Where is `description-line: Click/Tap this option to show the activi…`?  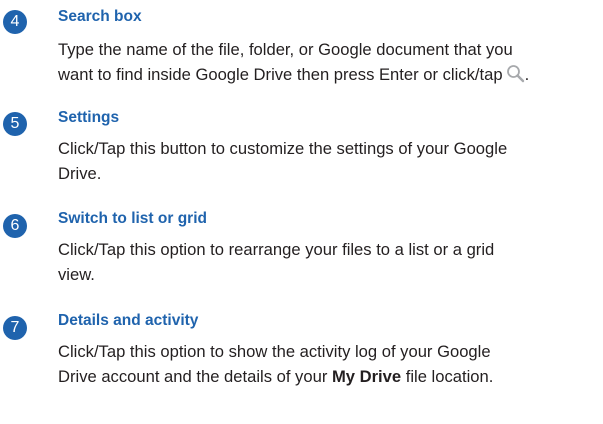
description-line: Click/Tap this option to show the activi… is located at coordinates (274, 351).